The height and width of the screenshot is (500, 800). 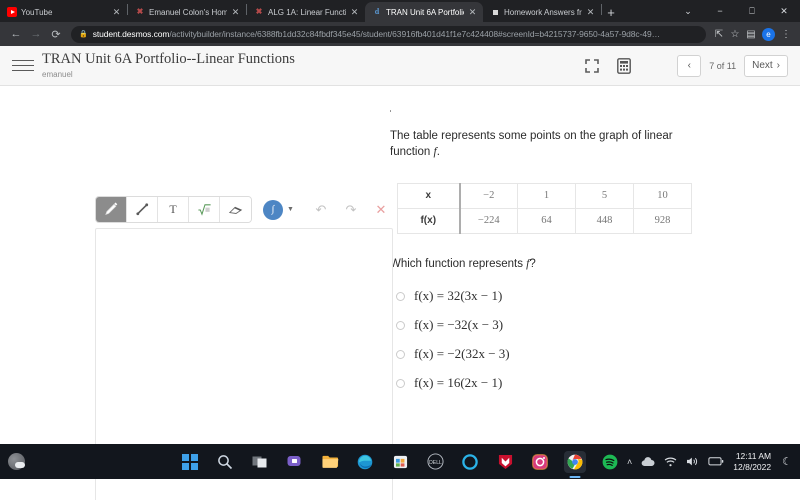 What do you see at coordinates (689, 65) in the screenshot?
I see `previous-screen-button: ‹` at bounding box center [689, 65].